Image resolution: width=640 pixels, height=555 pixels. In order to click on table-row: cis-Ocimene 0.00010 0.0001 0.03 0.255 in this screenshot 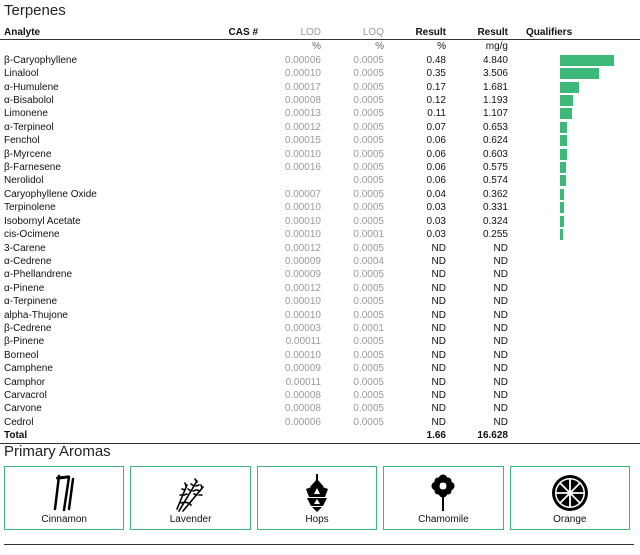, I will do `click(320, 234)`.